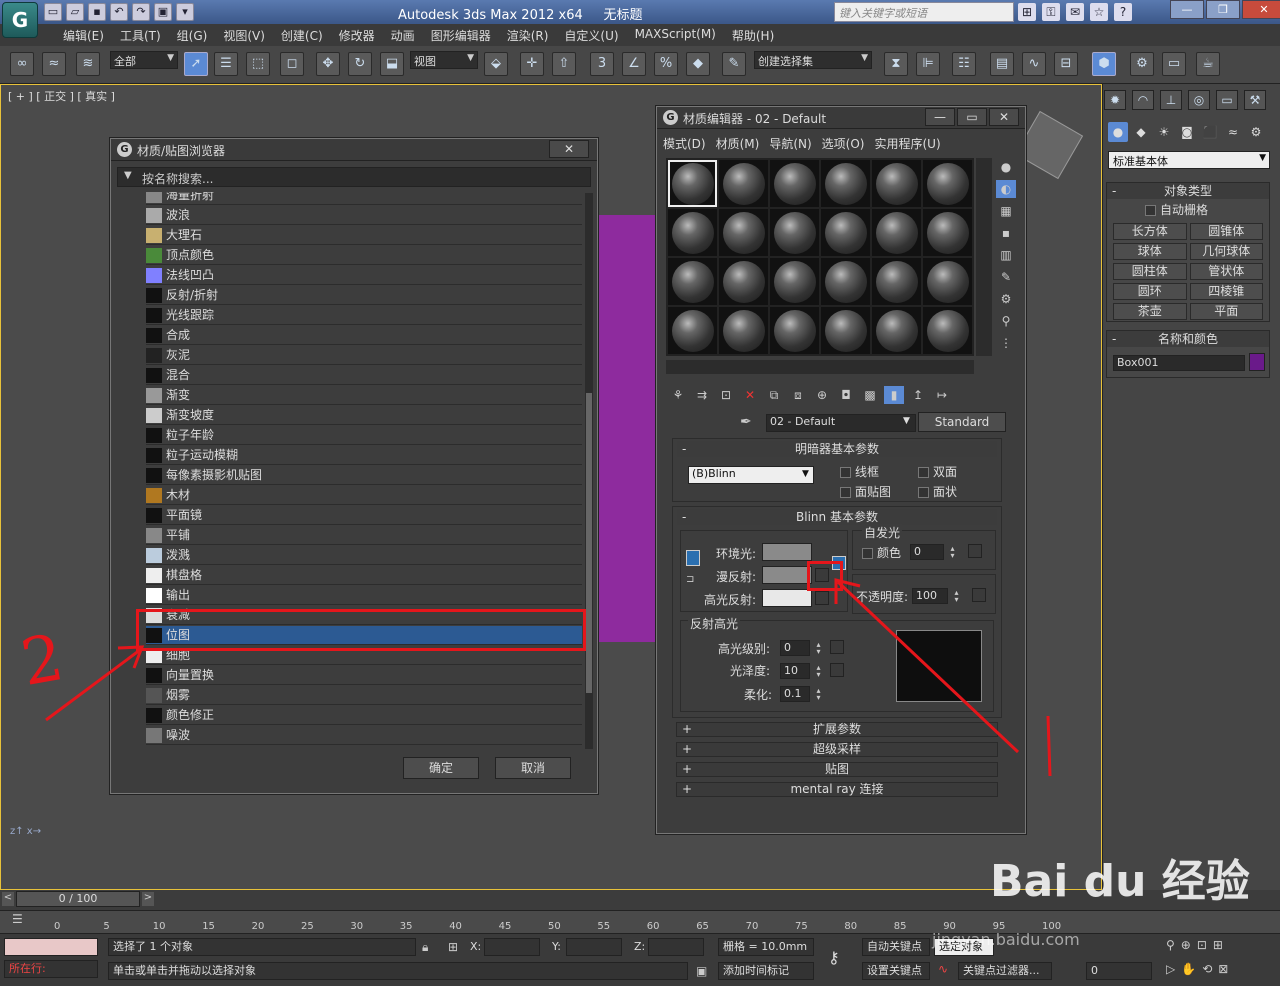  Describe the element at coordinates (1120, 881) in the screenshot. I see `baidu-watermark: Bai du 经验` at that location.